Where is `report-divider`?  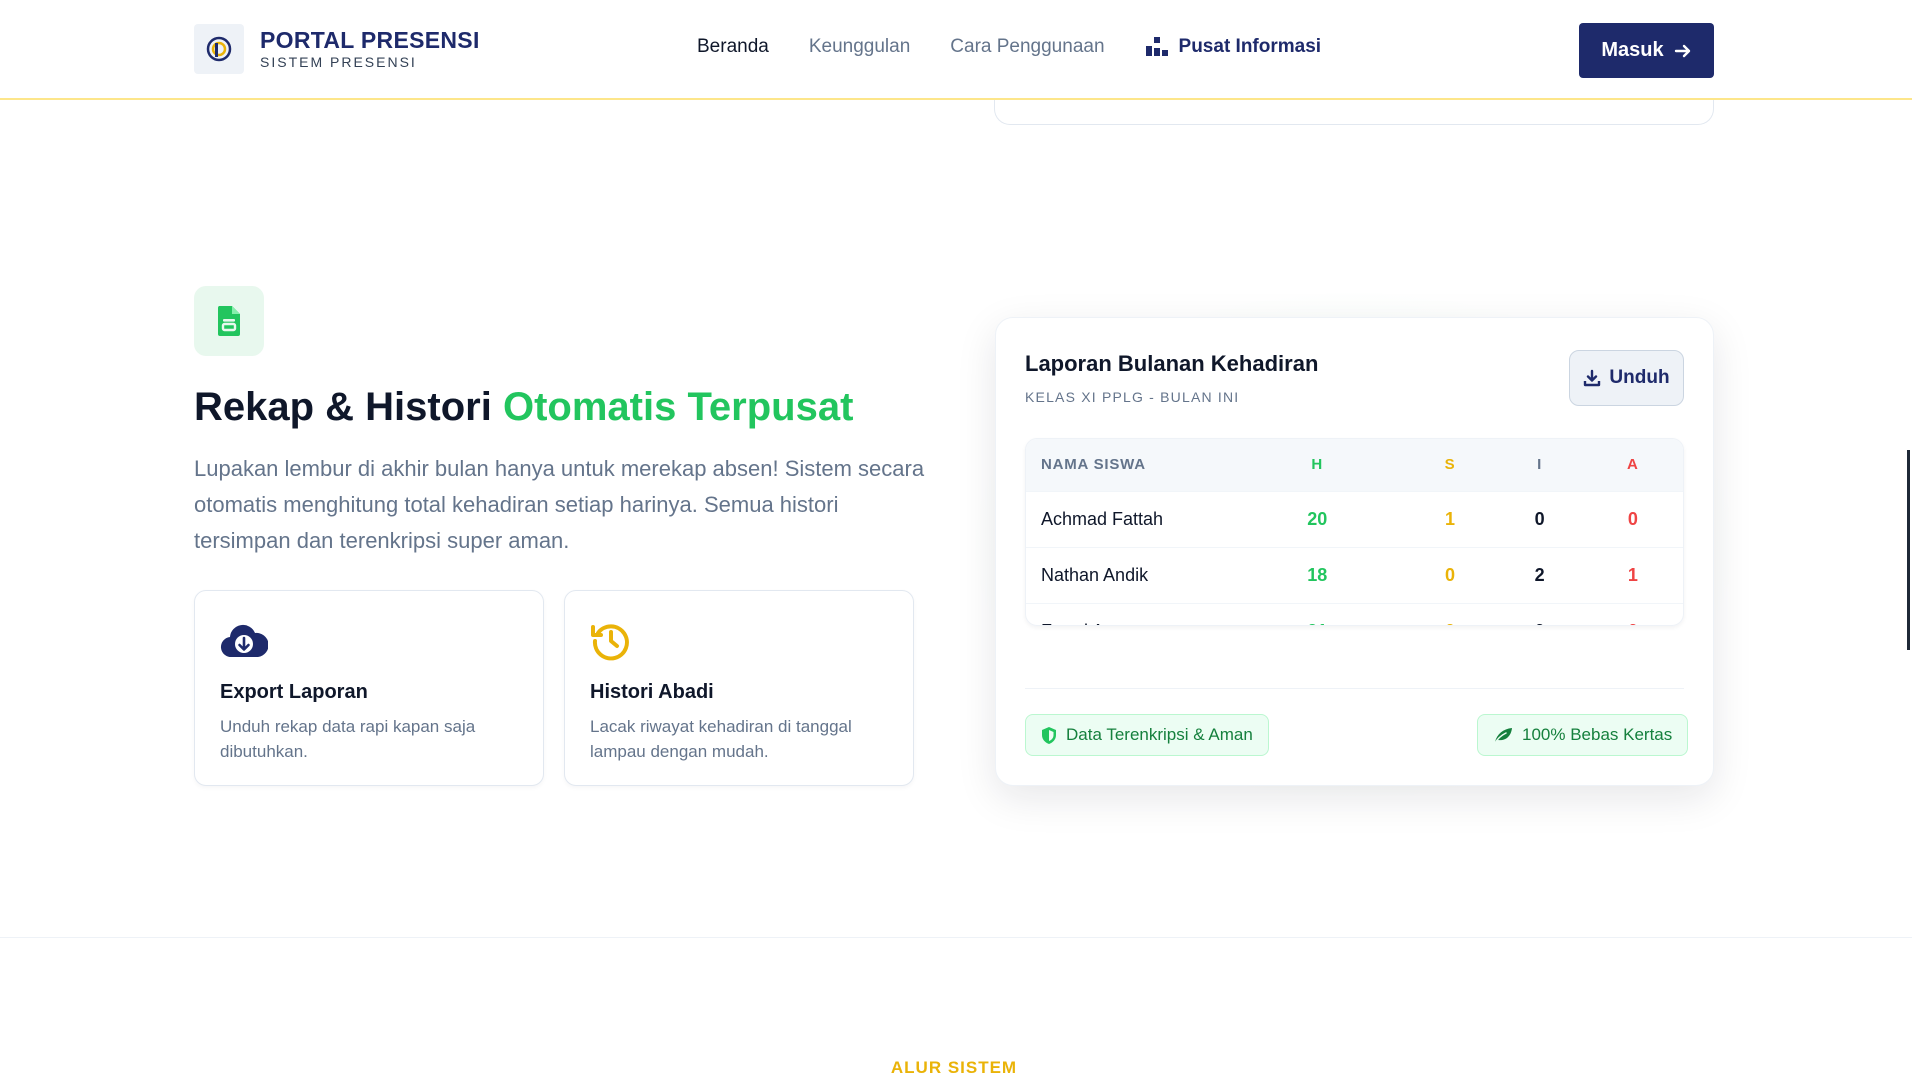
report-divider is located at coordinates (1354, 688).